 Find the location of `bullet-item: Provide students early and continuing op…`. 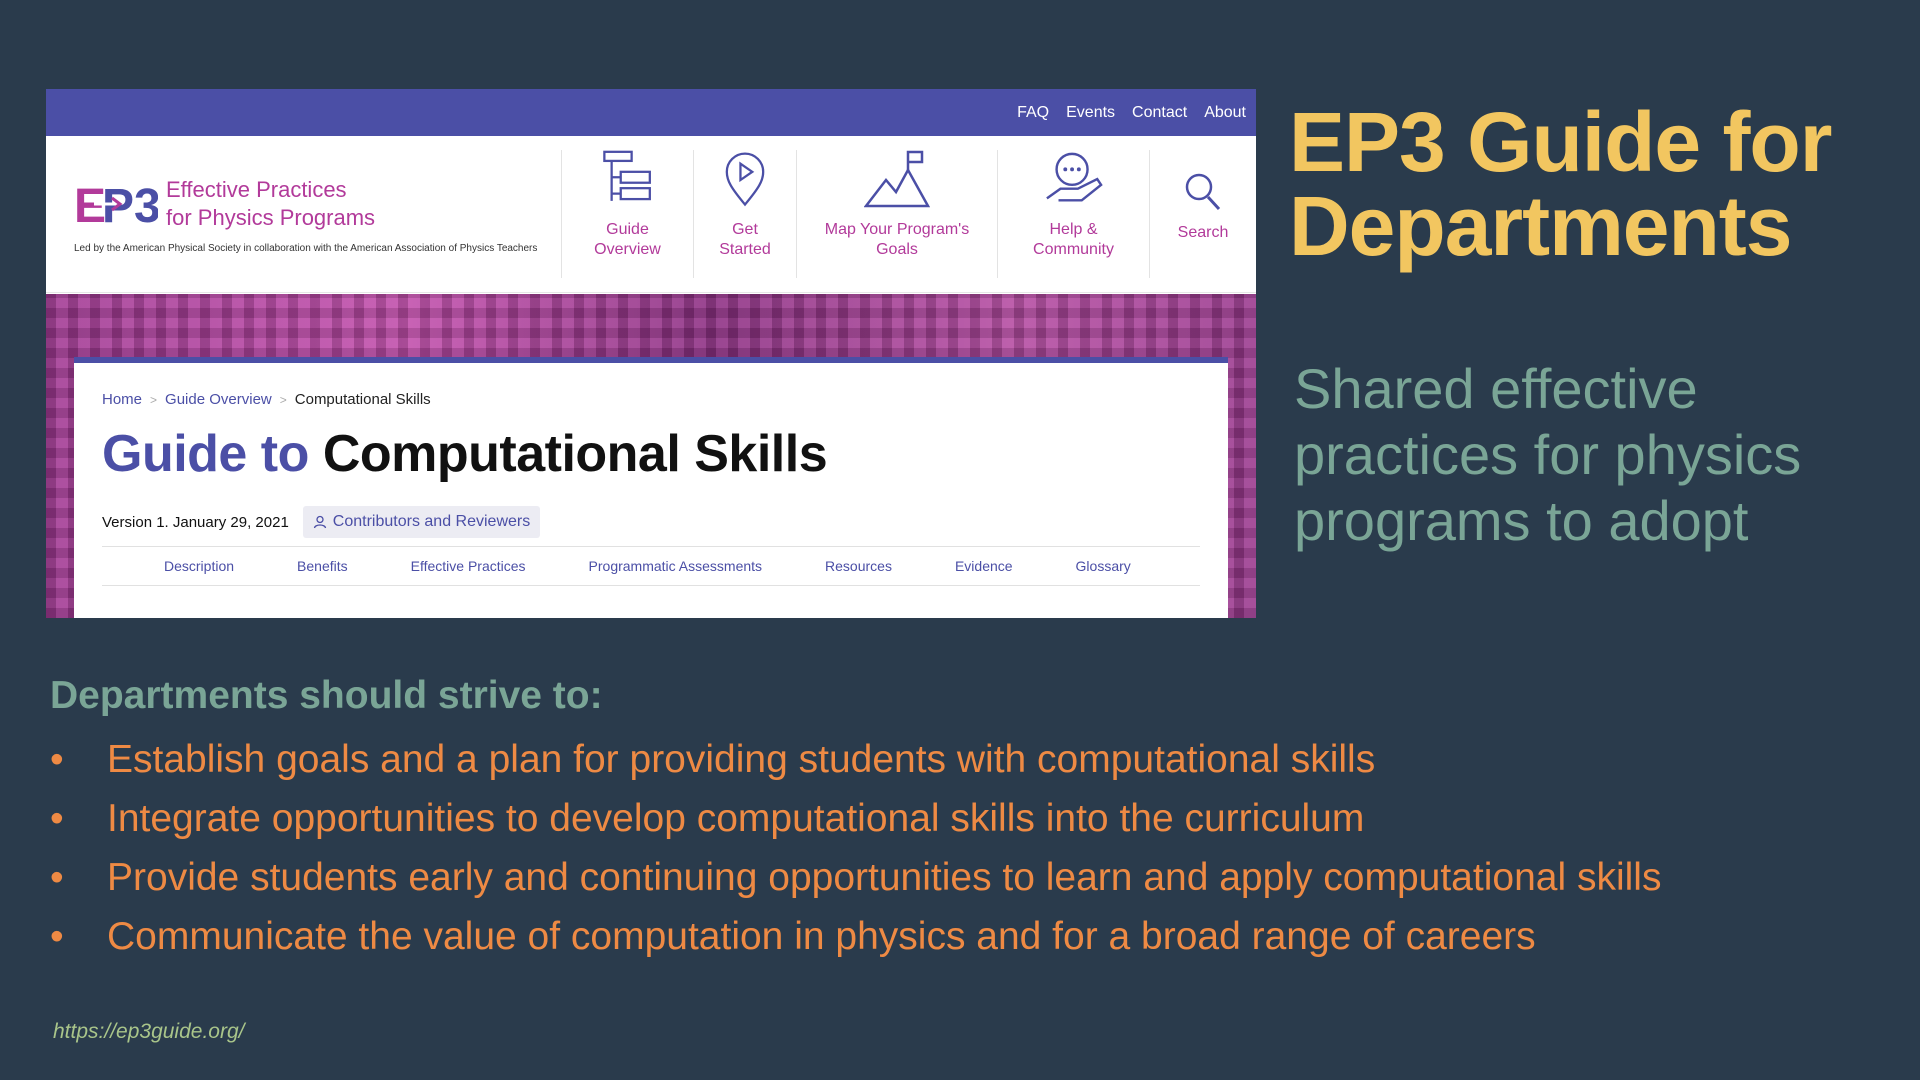

bullet-item: Provide students early and continuing op… is located at coordinates (855, 877).